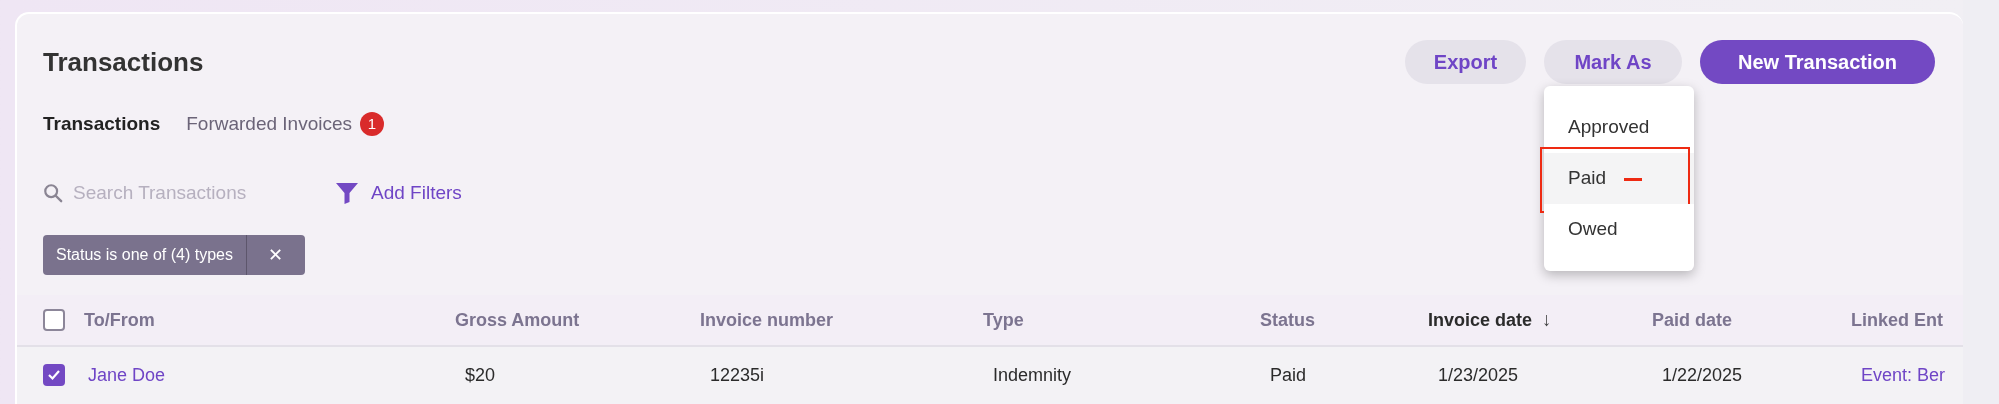  Describe the element at coordinates (183, 192) in the screenshot. I see `search-field: Search Transactions` at that location.